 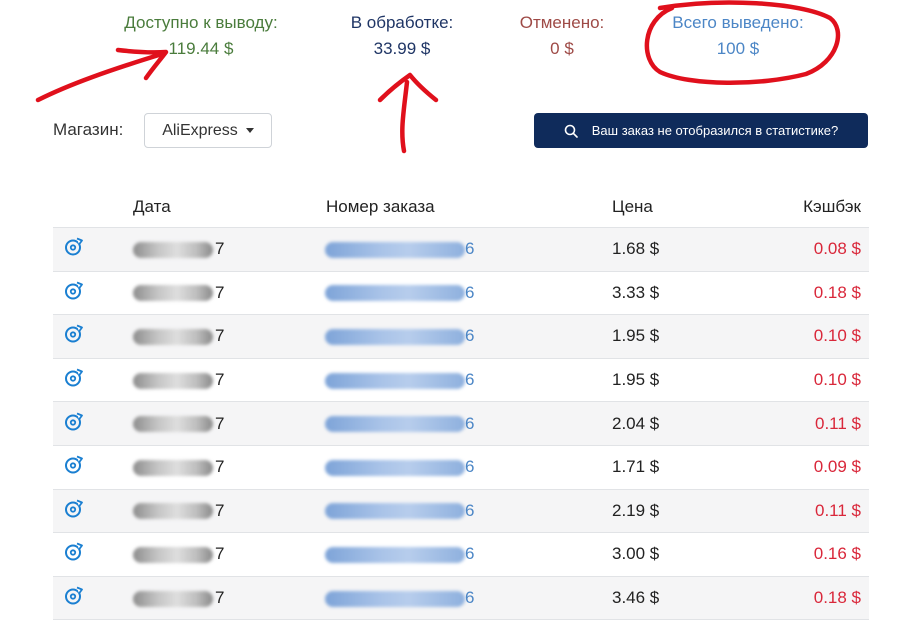 What do you see at coordinates (636, 554) in the screenshot?
I see `price-cell: 3.00 $` at bounding box center [636, 554].